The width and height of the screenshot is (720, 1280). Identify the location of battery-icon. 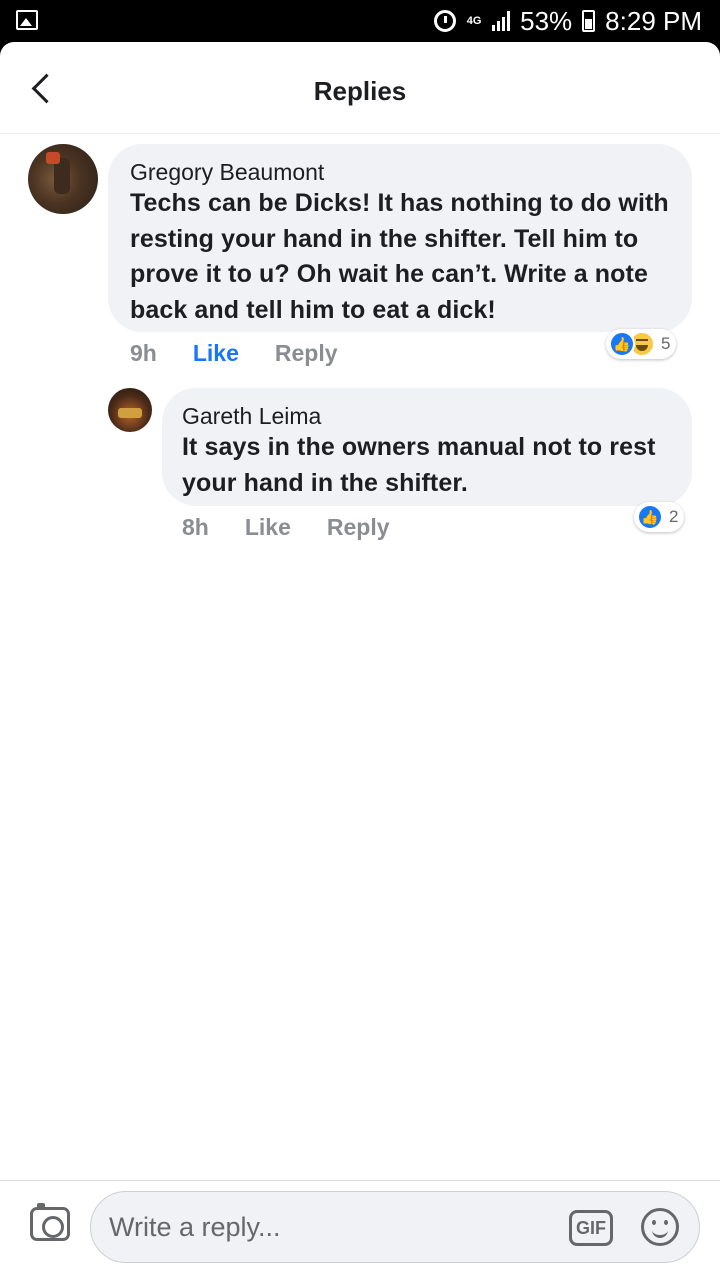
(589, 21).